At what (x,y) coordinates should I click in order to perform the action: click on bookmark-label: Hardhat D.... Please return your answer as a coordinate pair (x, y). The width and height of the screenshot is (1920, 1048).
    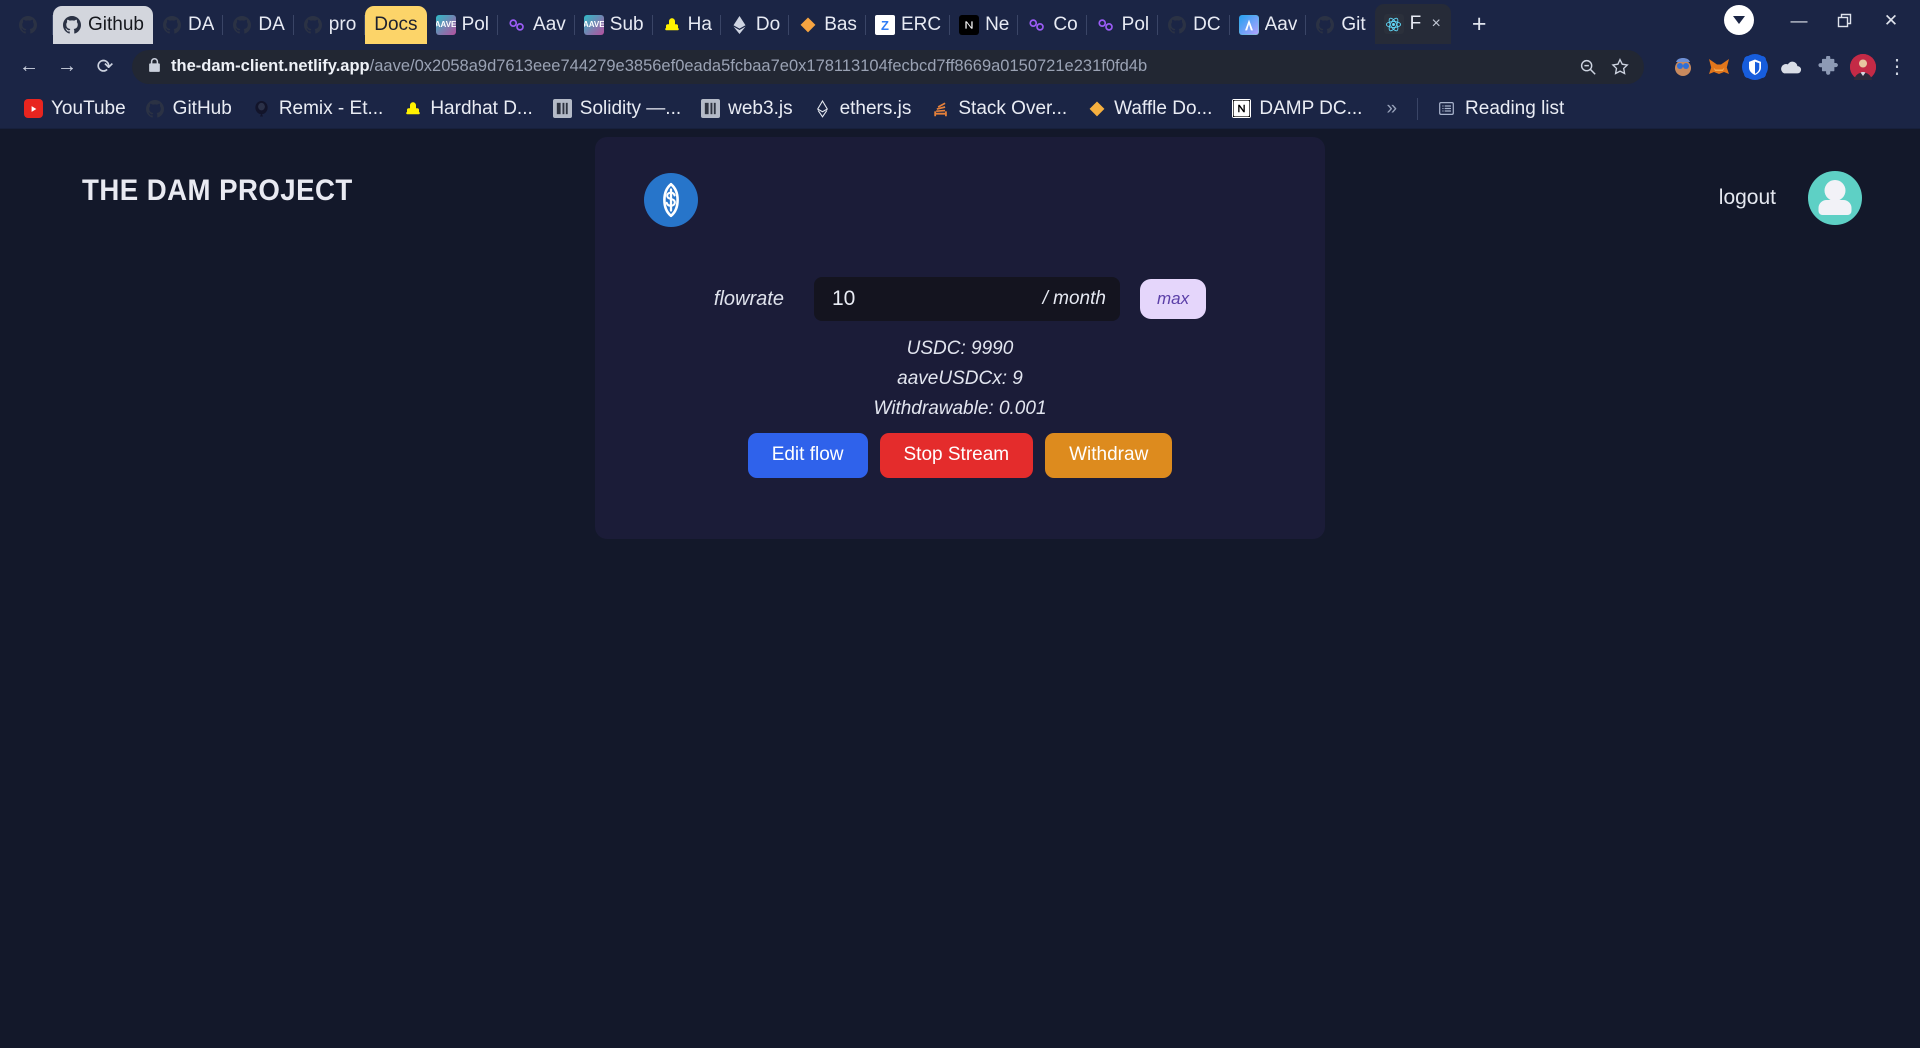
    Looking at the image, I should click on (481, 108).